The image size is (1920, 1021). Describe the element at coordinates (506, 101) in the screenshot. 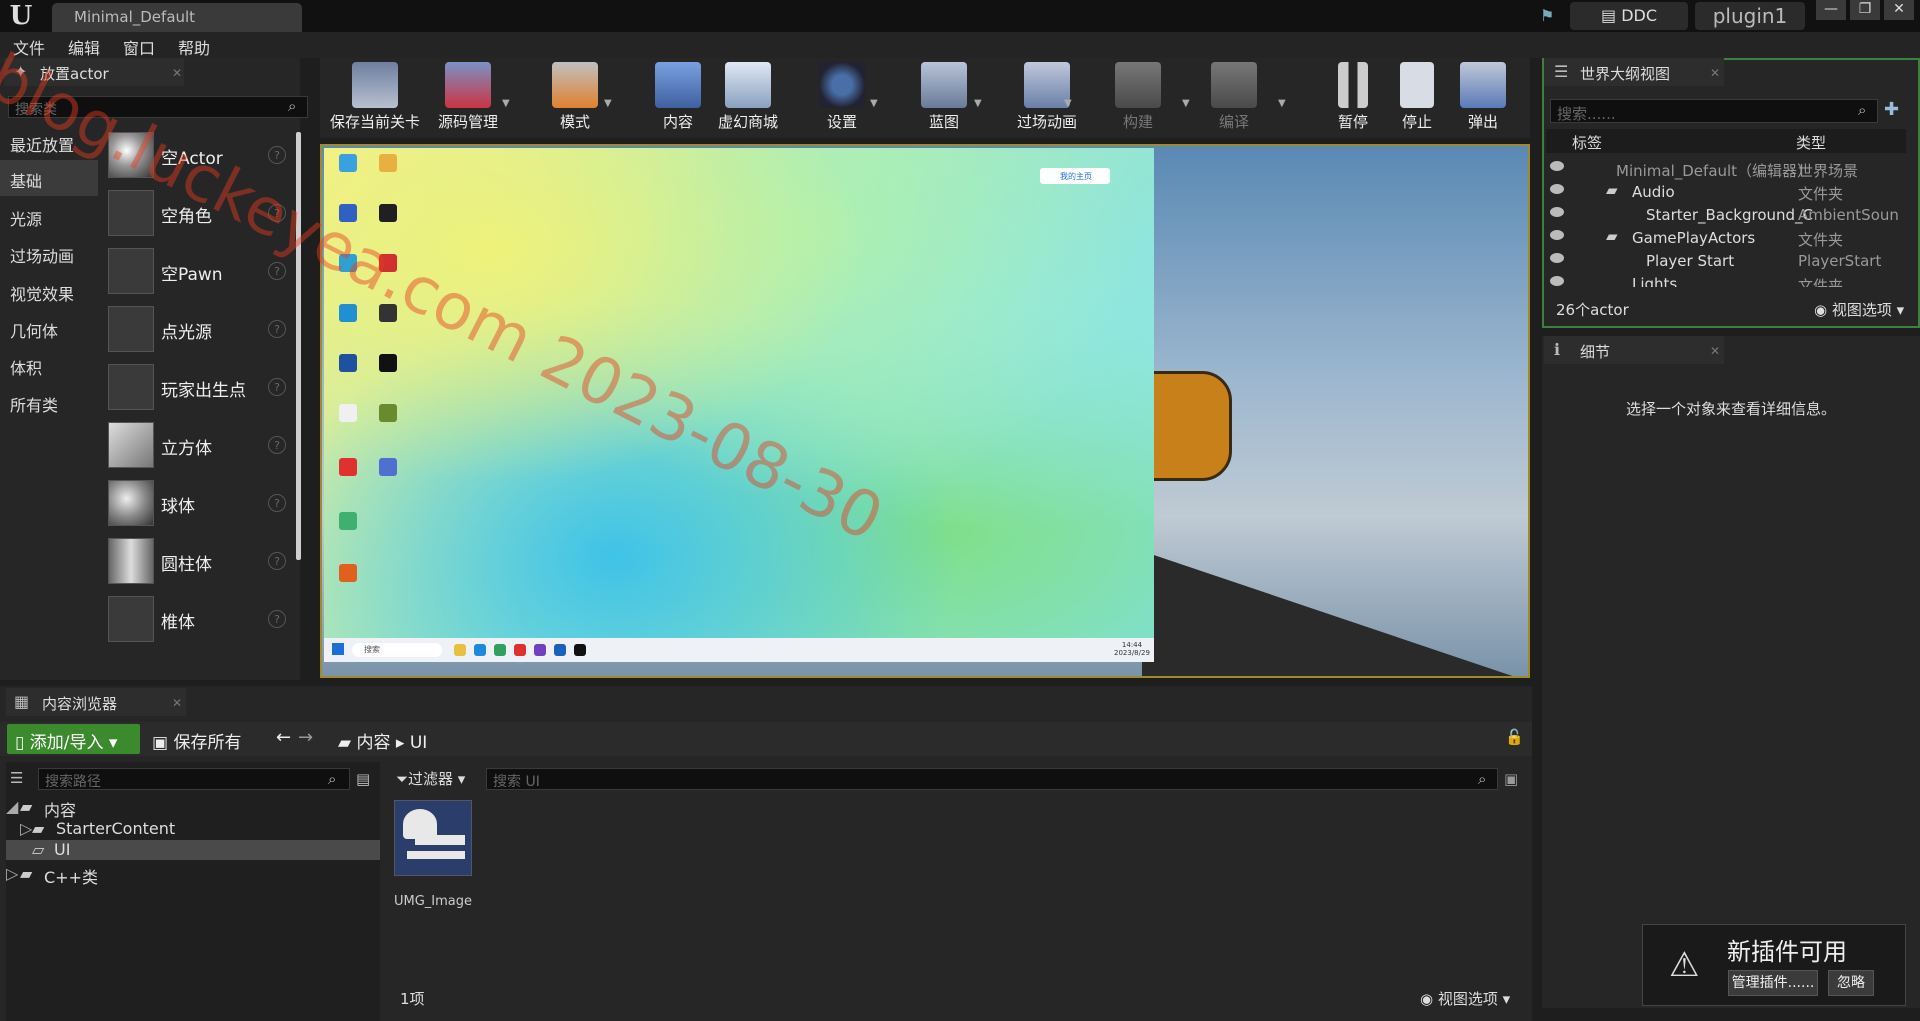

I see `source-control-dropdown-icon: ▼` at that location.